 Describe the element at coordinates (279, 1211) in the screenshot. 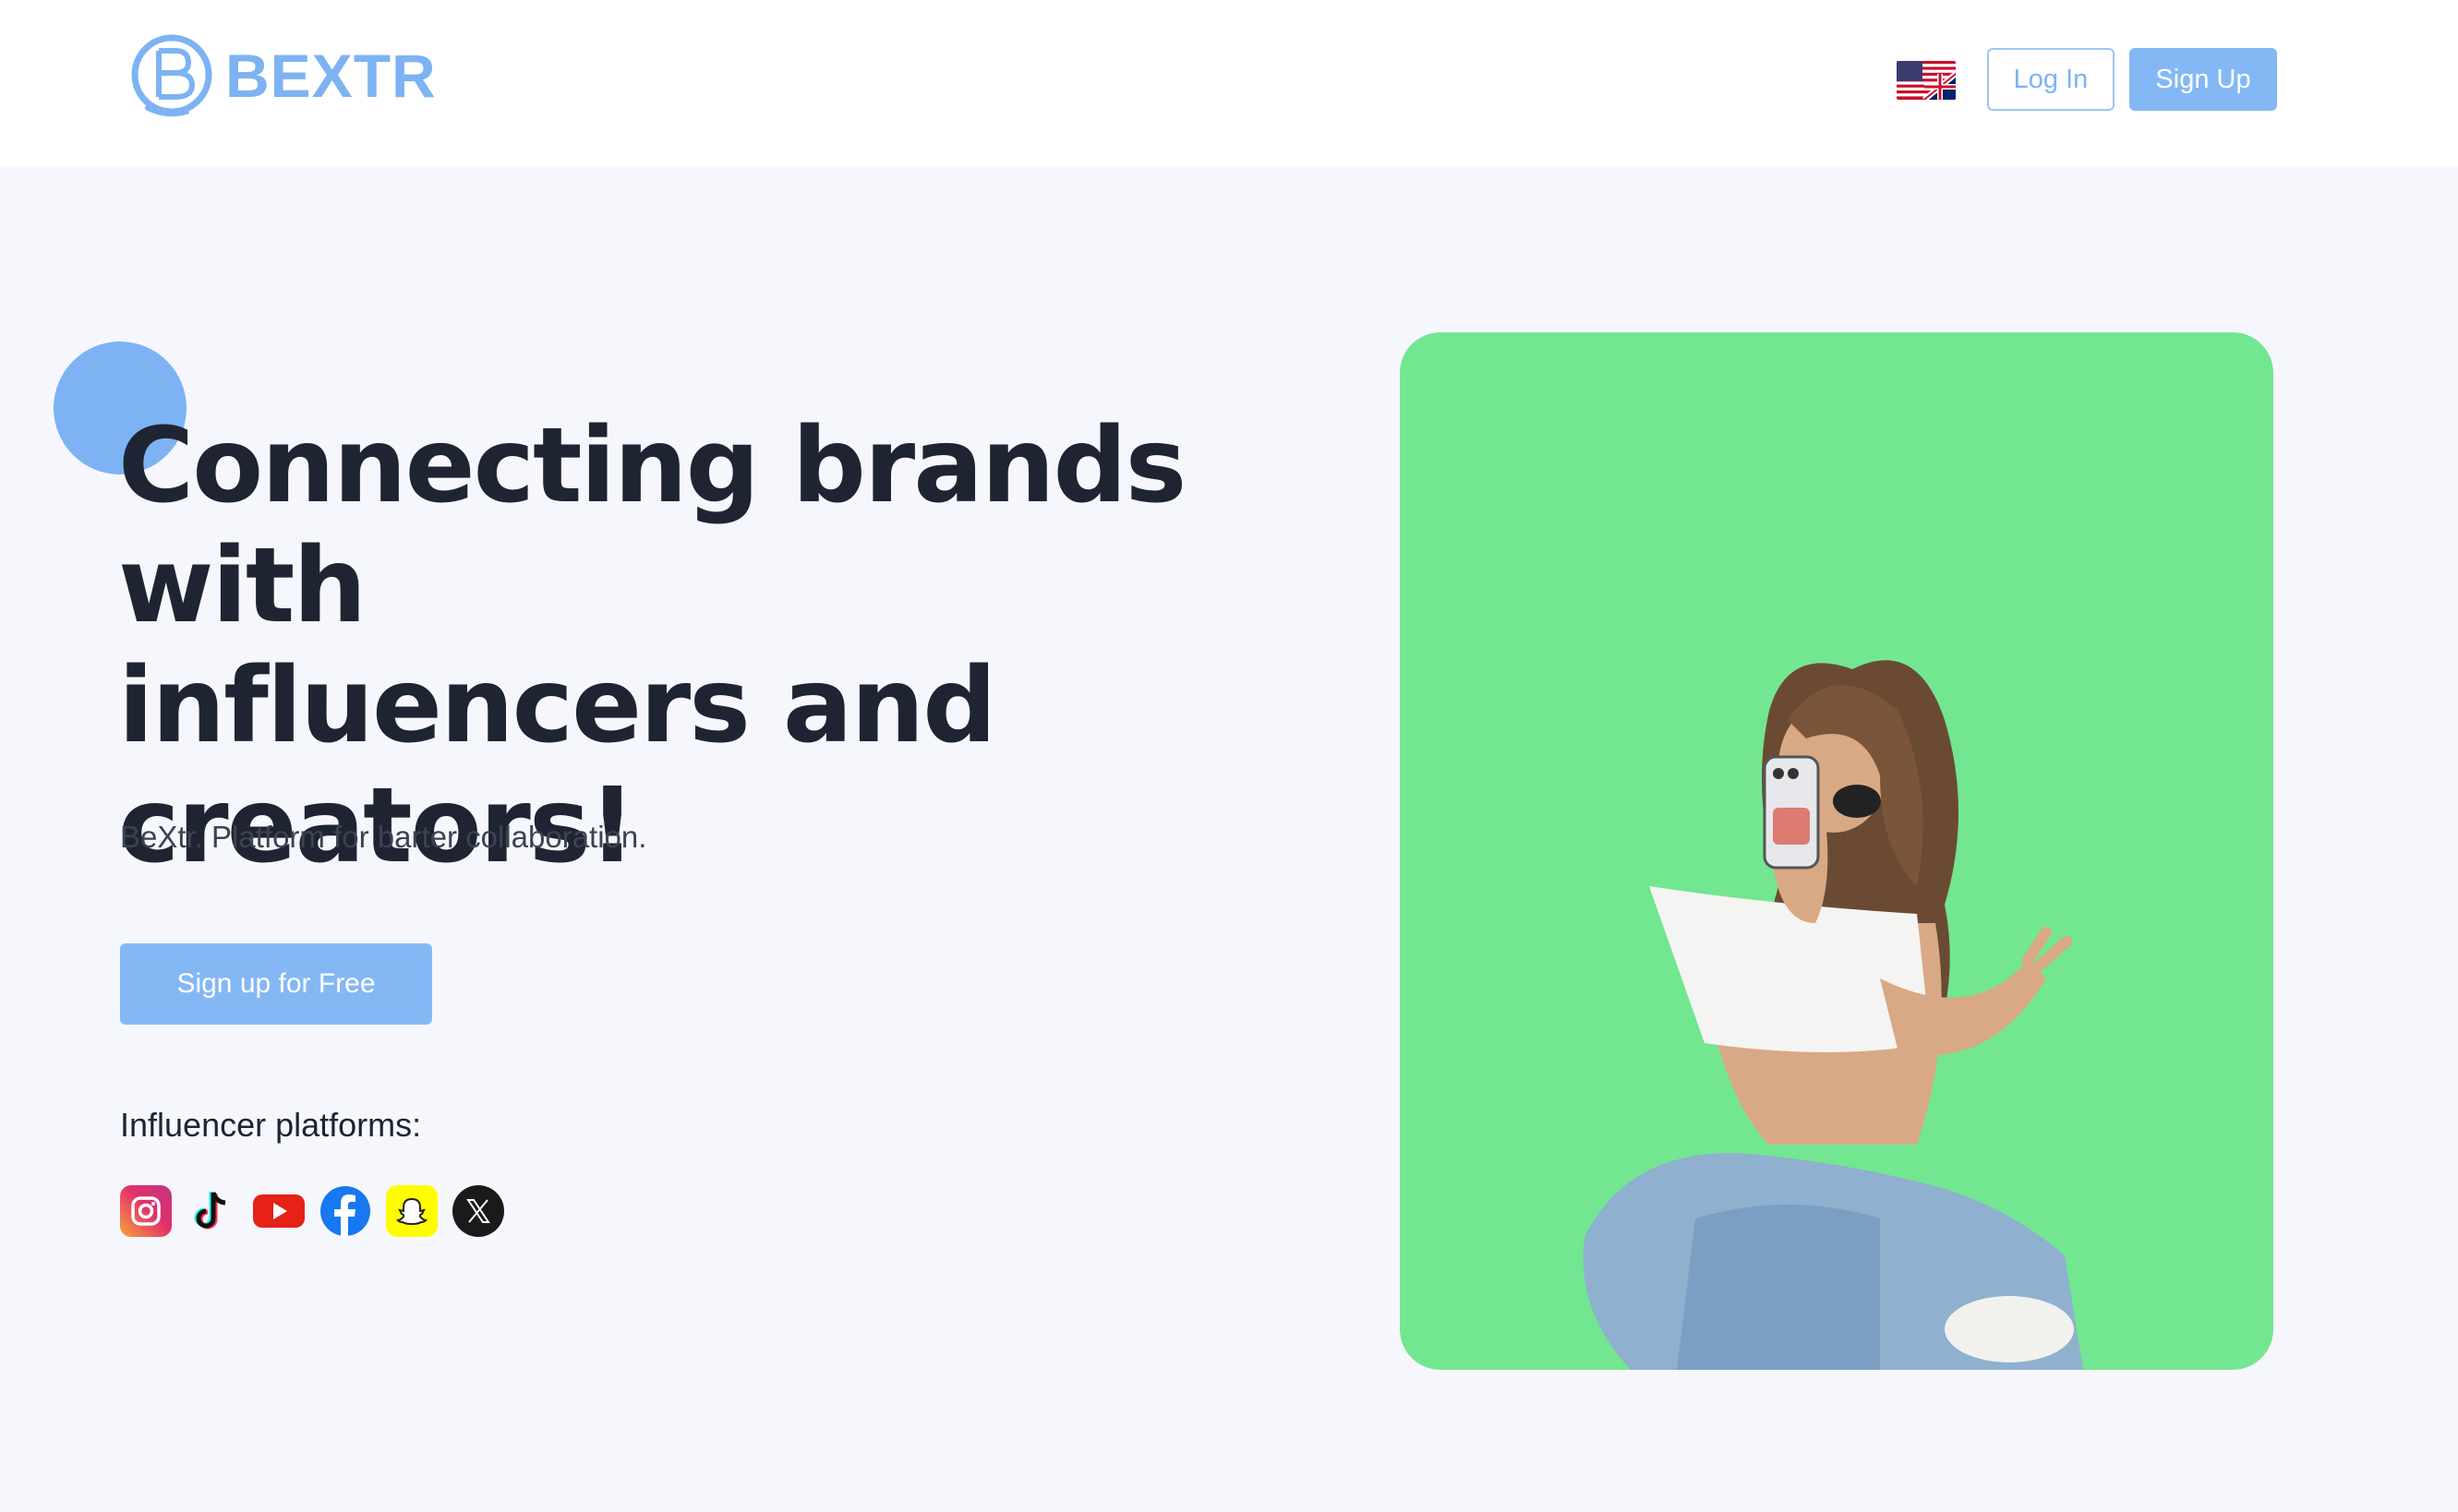

I see `youtube-icon` at that location.